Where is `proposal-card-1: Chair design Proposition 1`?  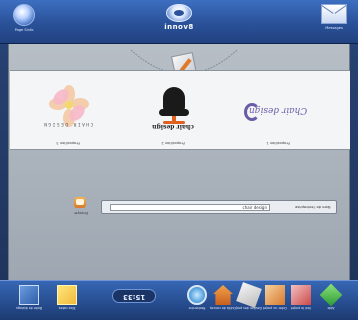
proposal-card-1: Chair design Proposition 1 is located at coordinates (278, 111).